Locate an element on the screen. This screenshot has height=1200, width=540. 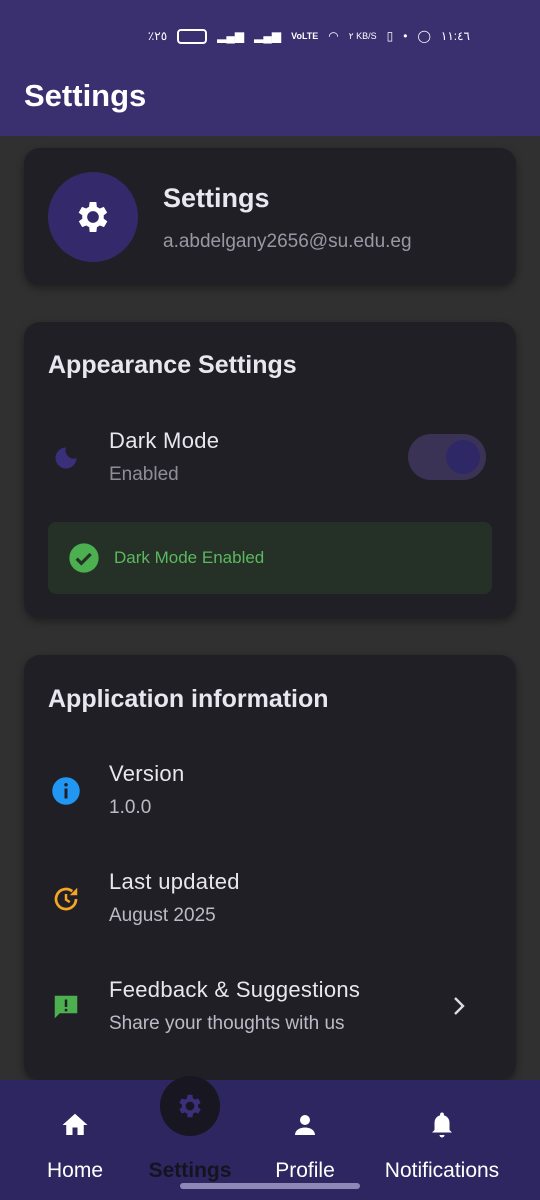
last-updated-value: August 2025 is located at coordinates (162, 915).